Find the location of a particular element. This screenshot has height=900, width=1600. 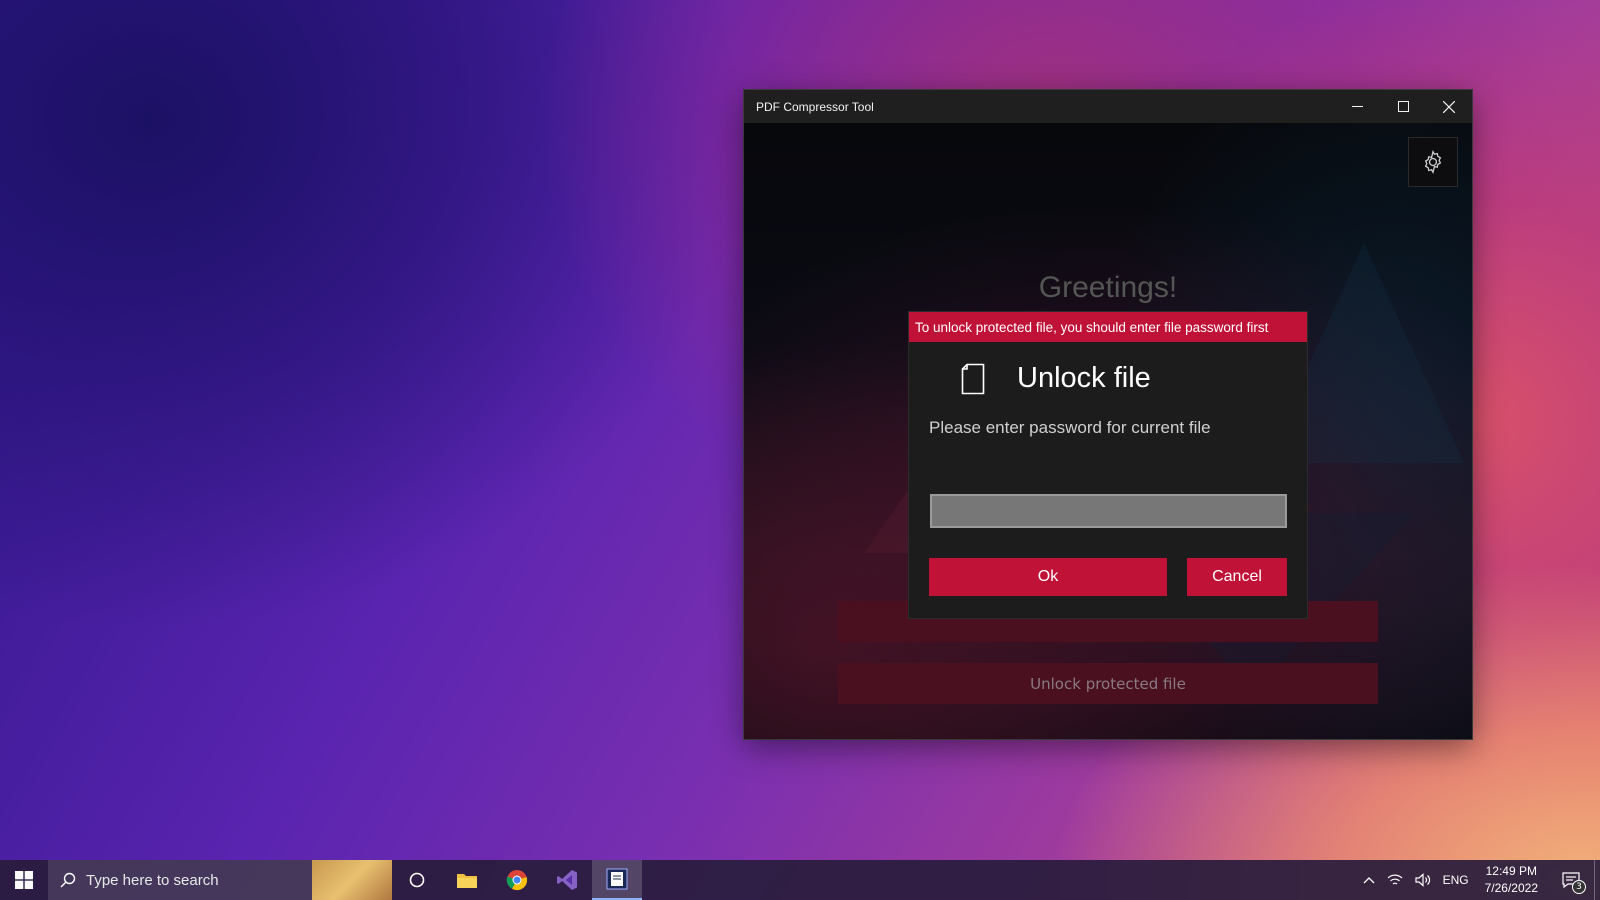

clock-date: 7/26/2022 is located at coordinates (1511, 888).